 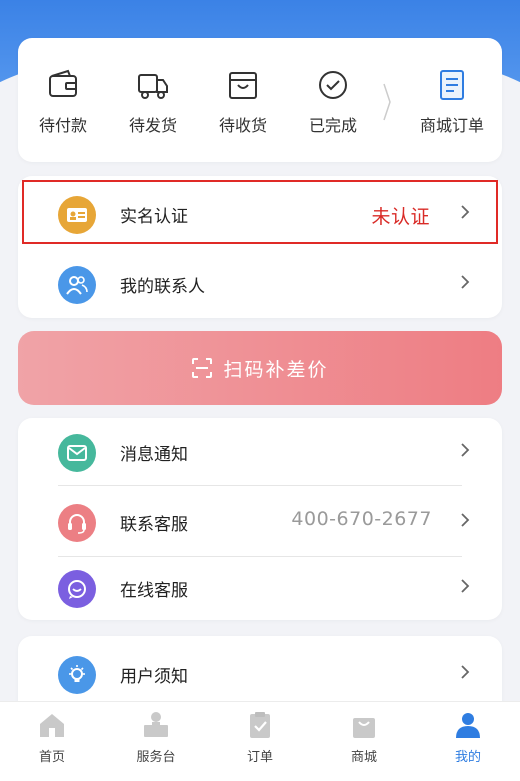 I want to click on tab-orders: 订单, so click(x=260, y=737).